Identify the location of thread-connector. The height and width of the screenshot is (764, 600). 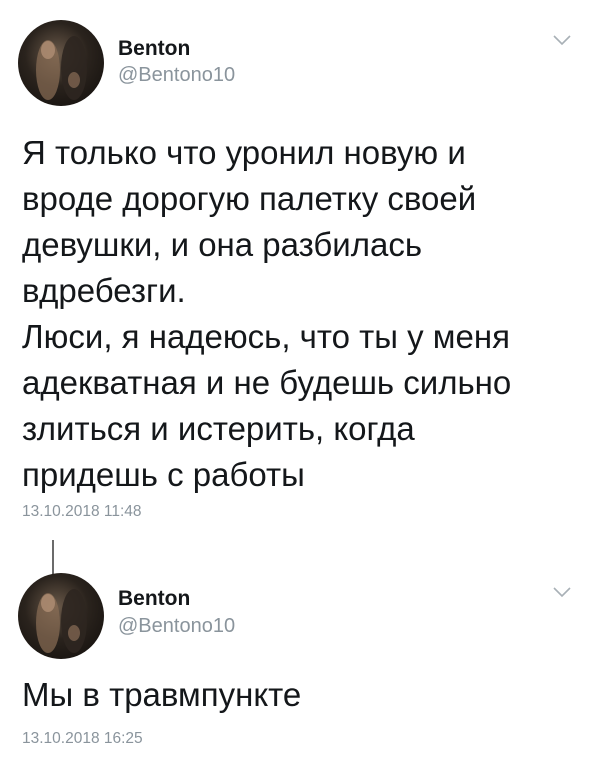
(53, 557).